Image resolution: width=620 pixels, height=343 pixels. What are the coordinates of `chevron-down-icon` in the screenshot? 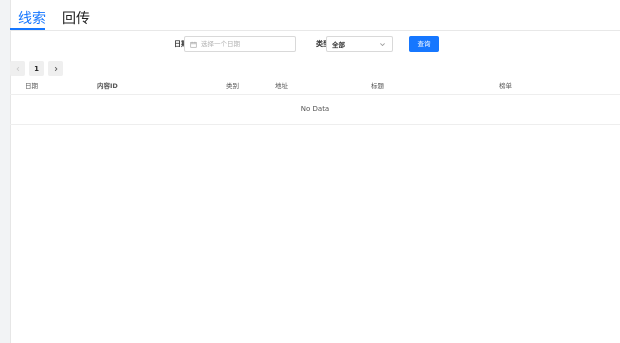 It's located at (382, 44).